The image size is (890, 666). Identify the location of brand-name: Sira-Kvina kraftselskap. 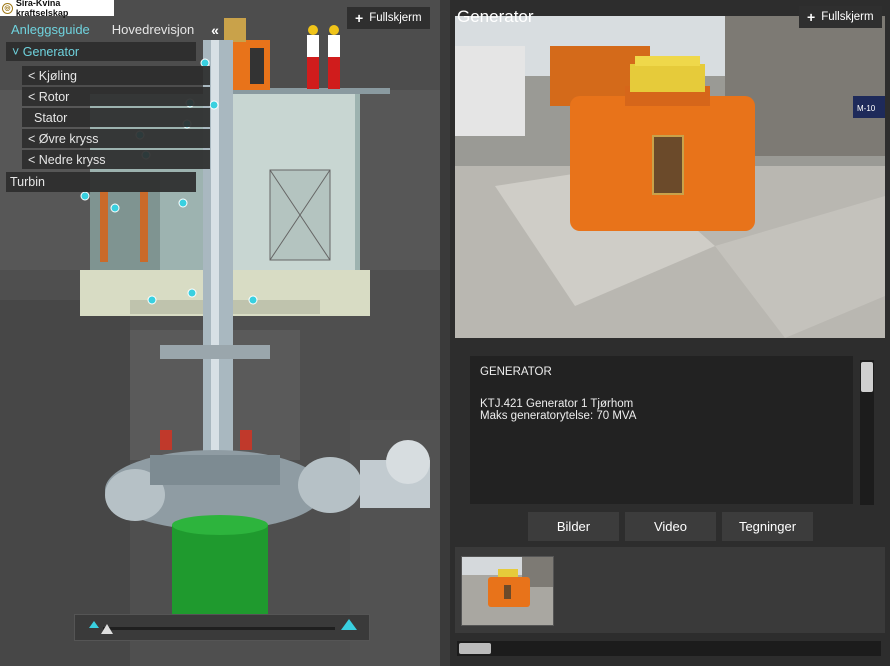
(42, 9).